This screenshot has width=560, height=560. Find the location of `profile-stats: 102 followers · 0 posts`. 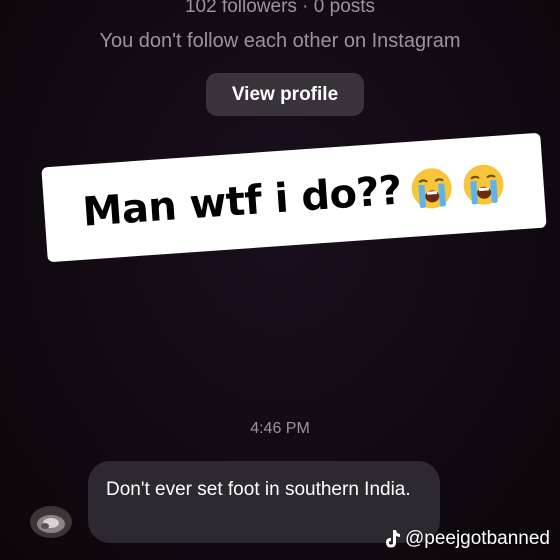

profile-stats: 102 followers · 0 posts is located at coordinates (280, 8).